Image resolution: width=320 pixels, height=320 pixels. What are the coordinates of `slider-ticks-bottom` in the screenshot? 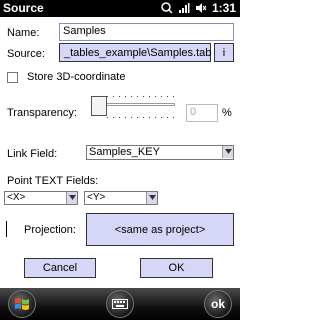 It's located at (133, 118).